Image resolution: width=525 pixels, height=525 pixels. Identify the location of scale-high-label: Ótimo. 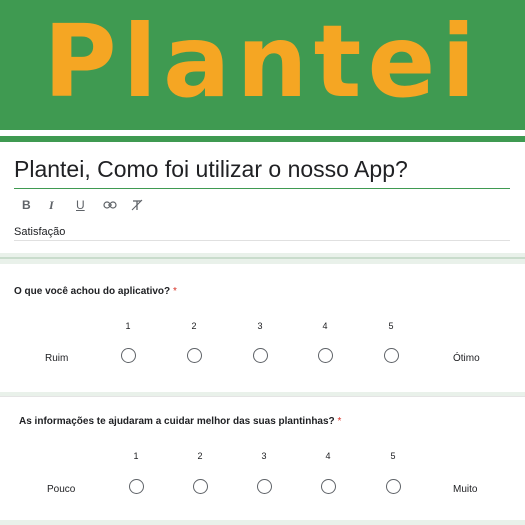
(466, 358).